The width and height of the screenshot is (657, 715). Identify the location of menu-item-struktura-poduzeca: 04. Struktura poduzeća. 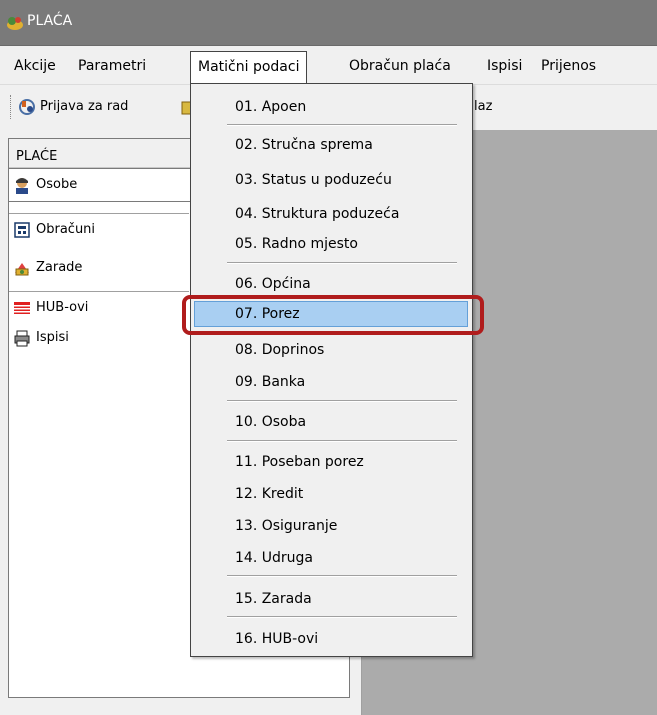
(331, 214).